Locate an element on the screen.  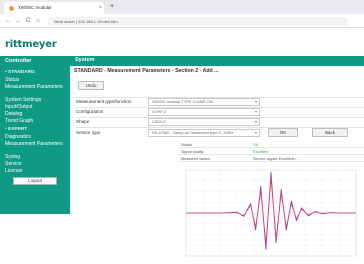
configuration-value: X2/HF-2 is located at coordinates (159, 112).